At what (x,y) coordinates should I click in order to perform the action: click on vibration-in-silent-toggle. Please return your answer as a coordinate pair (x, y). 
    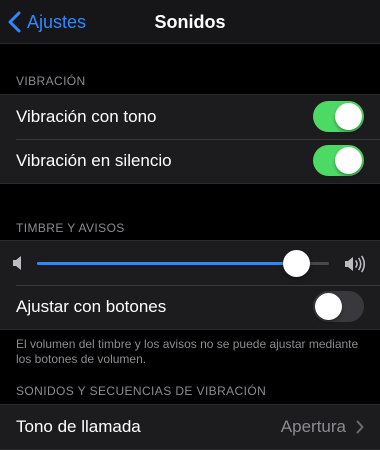
    Looking at the image, I should click on (338, 160).